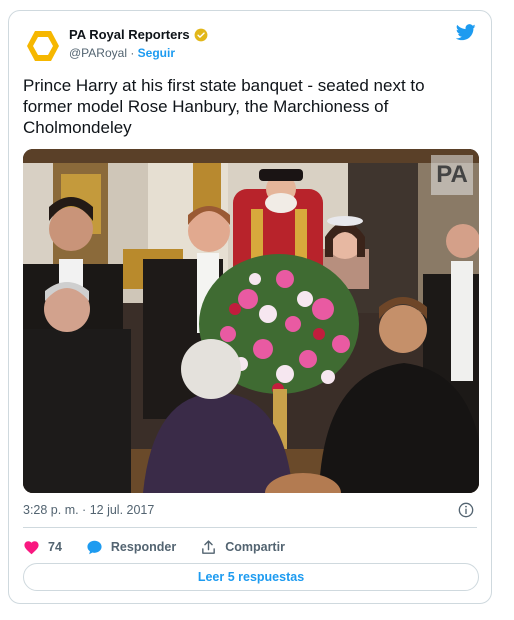 This screenshot has width=514, height=620. What do you see at coordinates (466, 510) in the screenshot?
I see `info-icon` at bounding box center [466, 510].